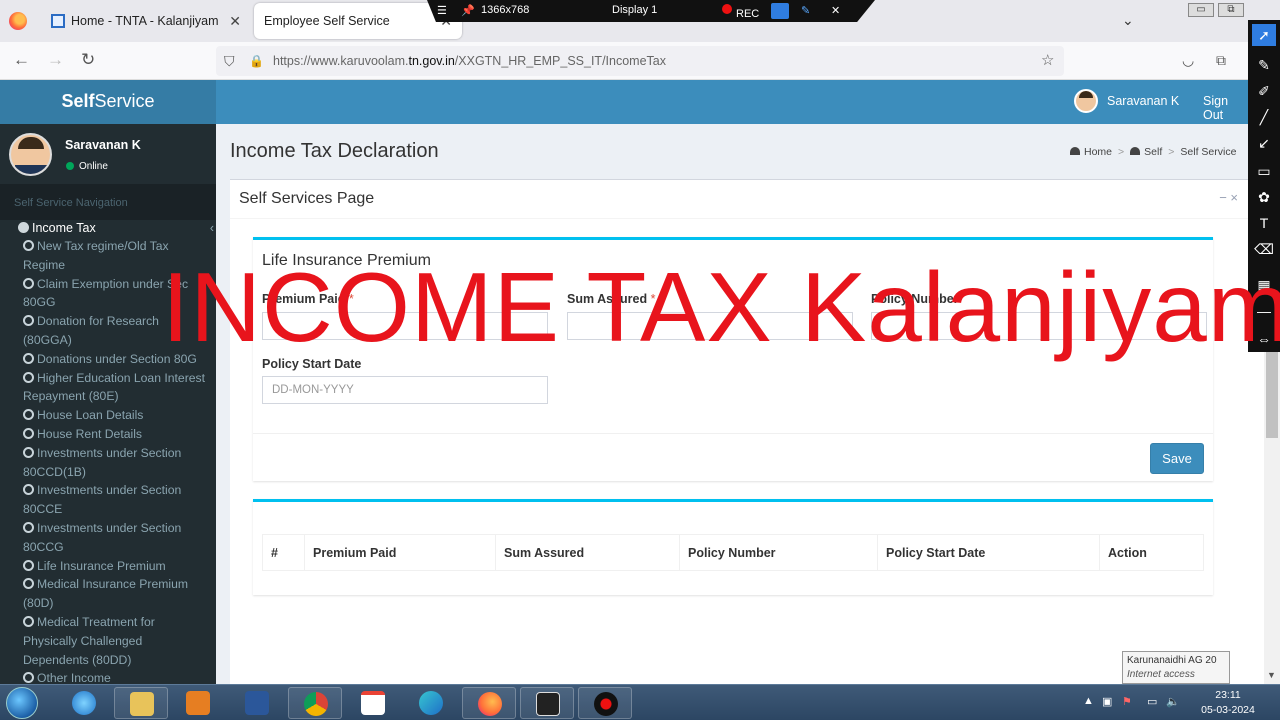 The width and height of the screenshot is (1280, 720). Describe the element at coordinates (108, 202) in the screenshot. I see `sidebar-nav-header: Self Service Navigation` at that location.